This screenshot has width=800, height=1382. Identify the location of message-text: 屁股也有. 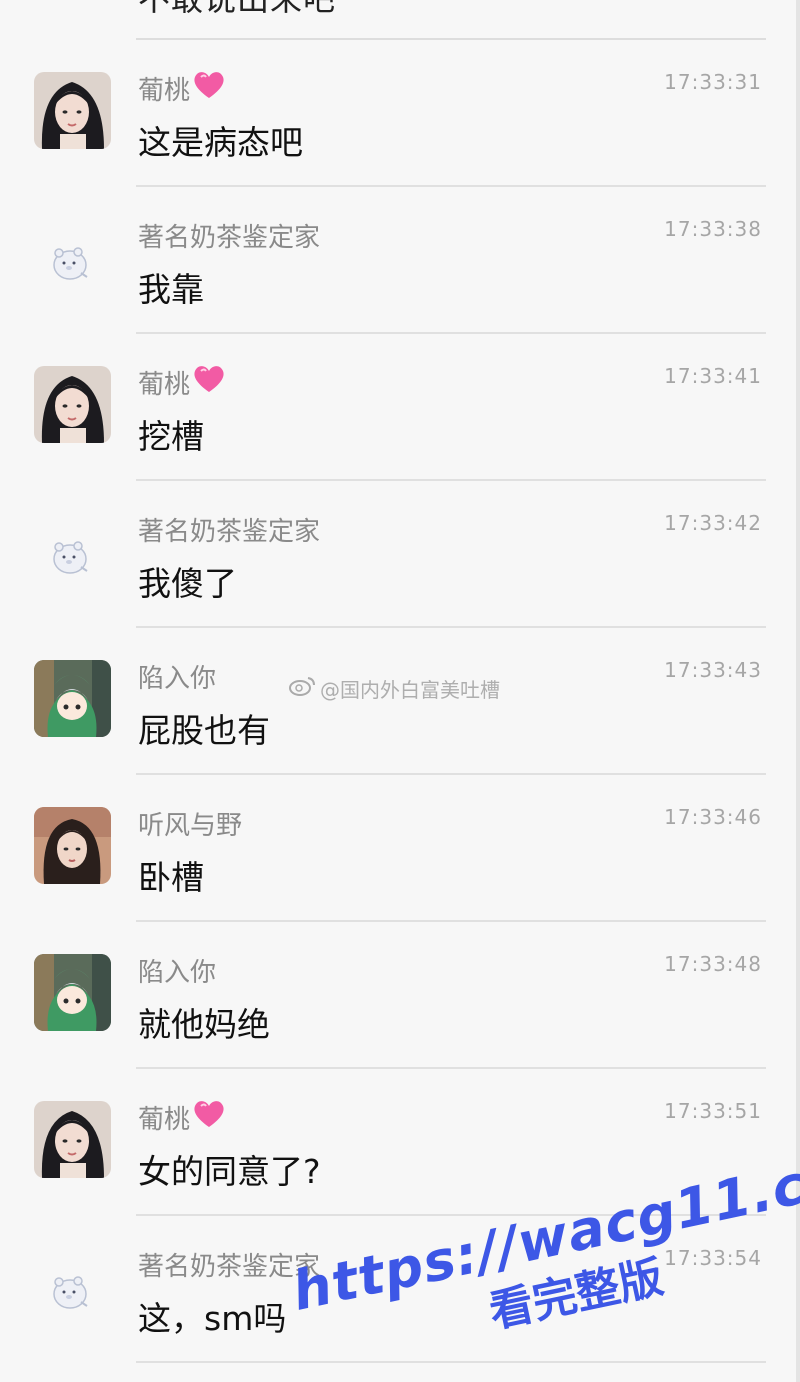
(204, 730).